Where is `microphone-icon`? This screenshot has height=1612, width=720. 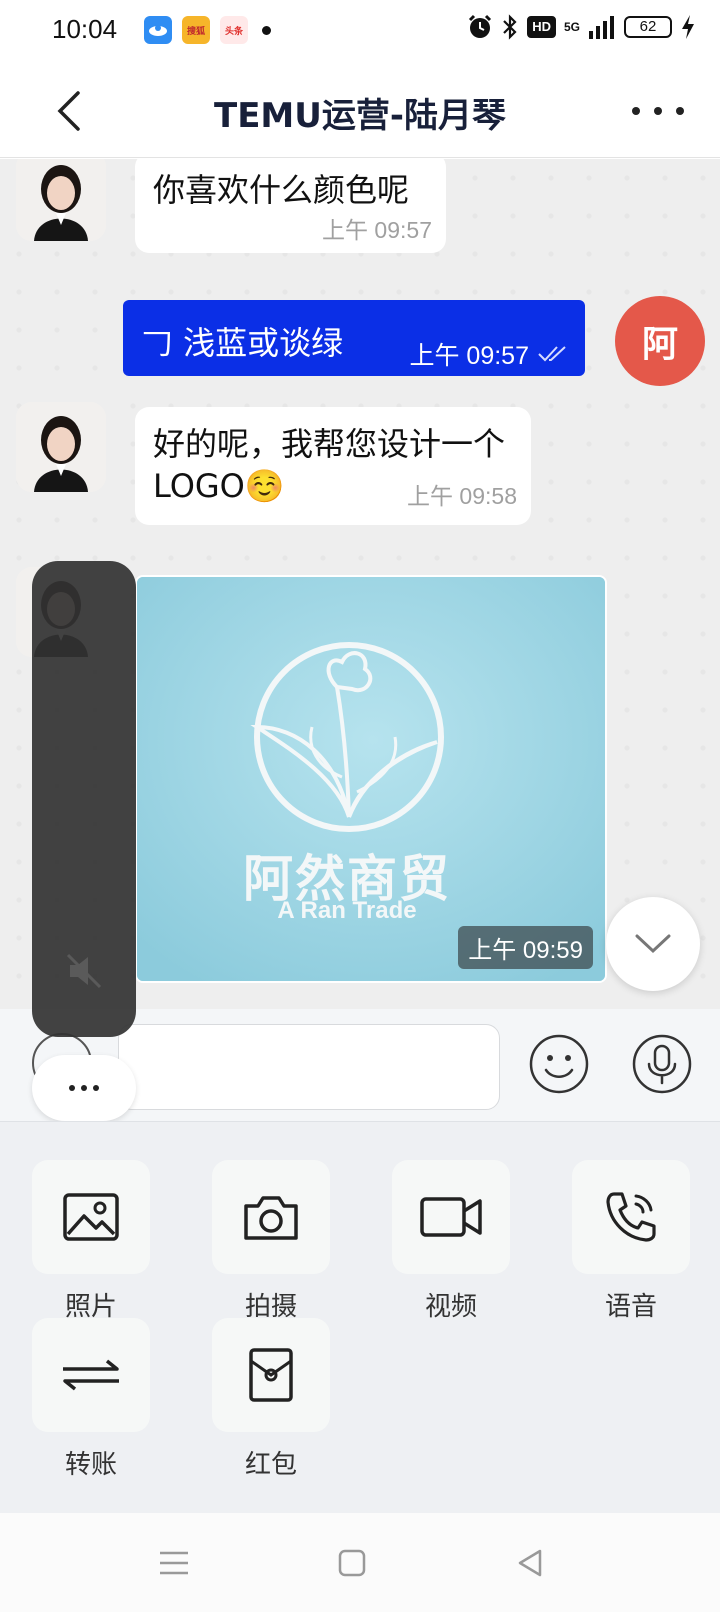
microphone-icon is located at coordinates (662, 1064).